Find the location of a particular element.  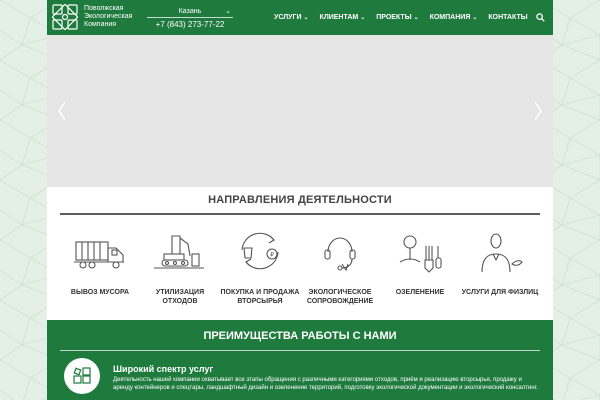

nav-label: КОНТАКТЫ is located at coordinates (508, 17).